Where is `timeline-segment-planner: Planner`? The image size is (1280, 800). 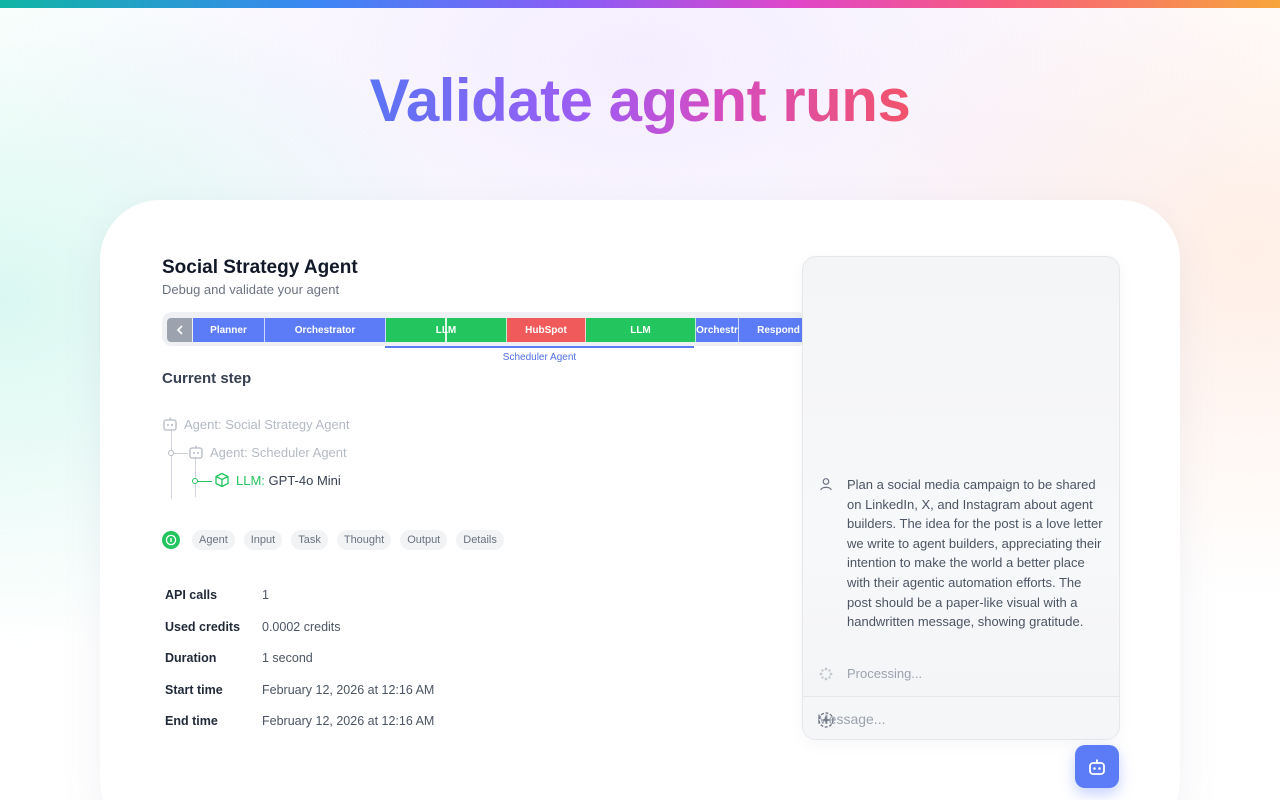
timeline-segment-planner: Planner is located at coordinates (229, 330).